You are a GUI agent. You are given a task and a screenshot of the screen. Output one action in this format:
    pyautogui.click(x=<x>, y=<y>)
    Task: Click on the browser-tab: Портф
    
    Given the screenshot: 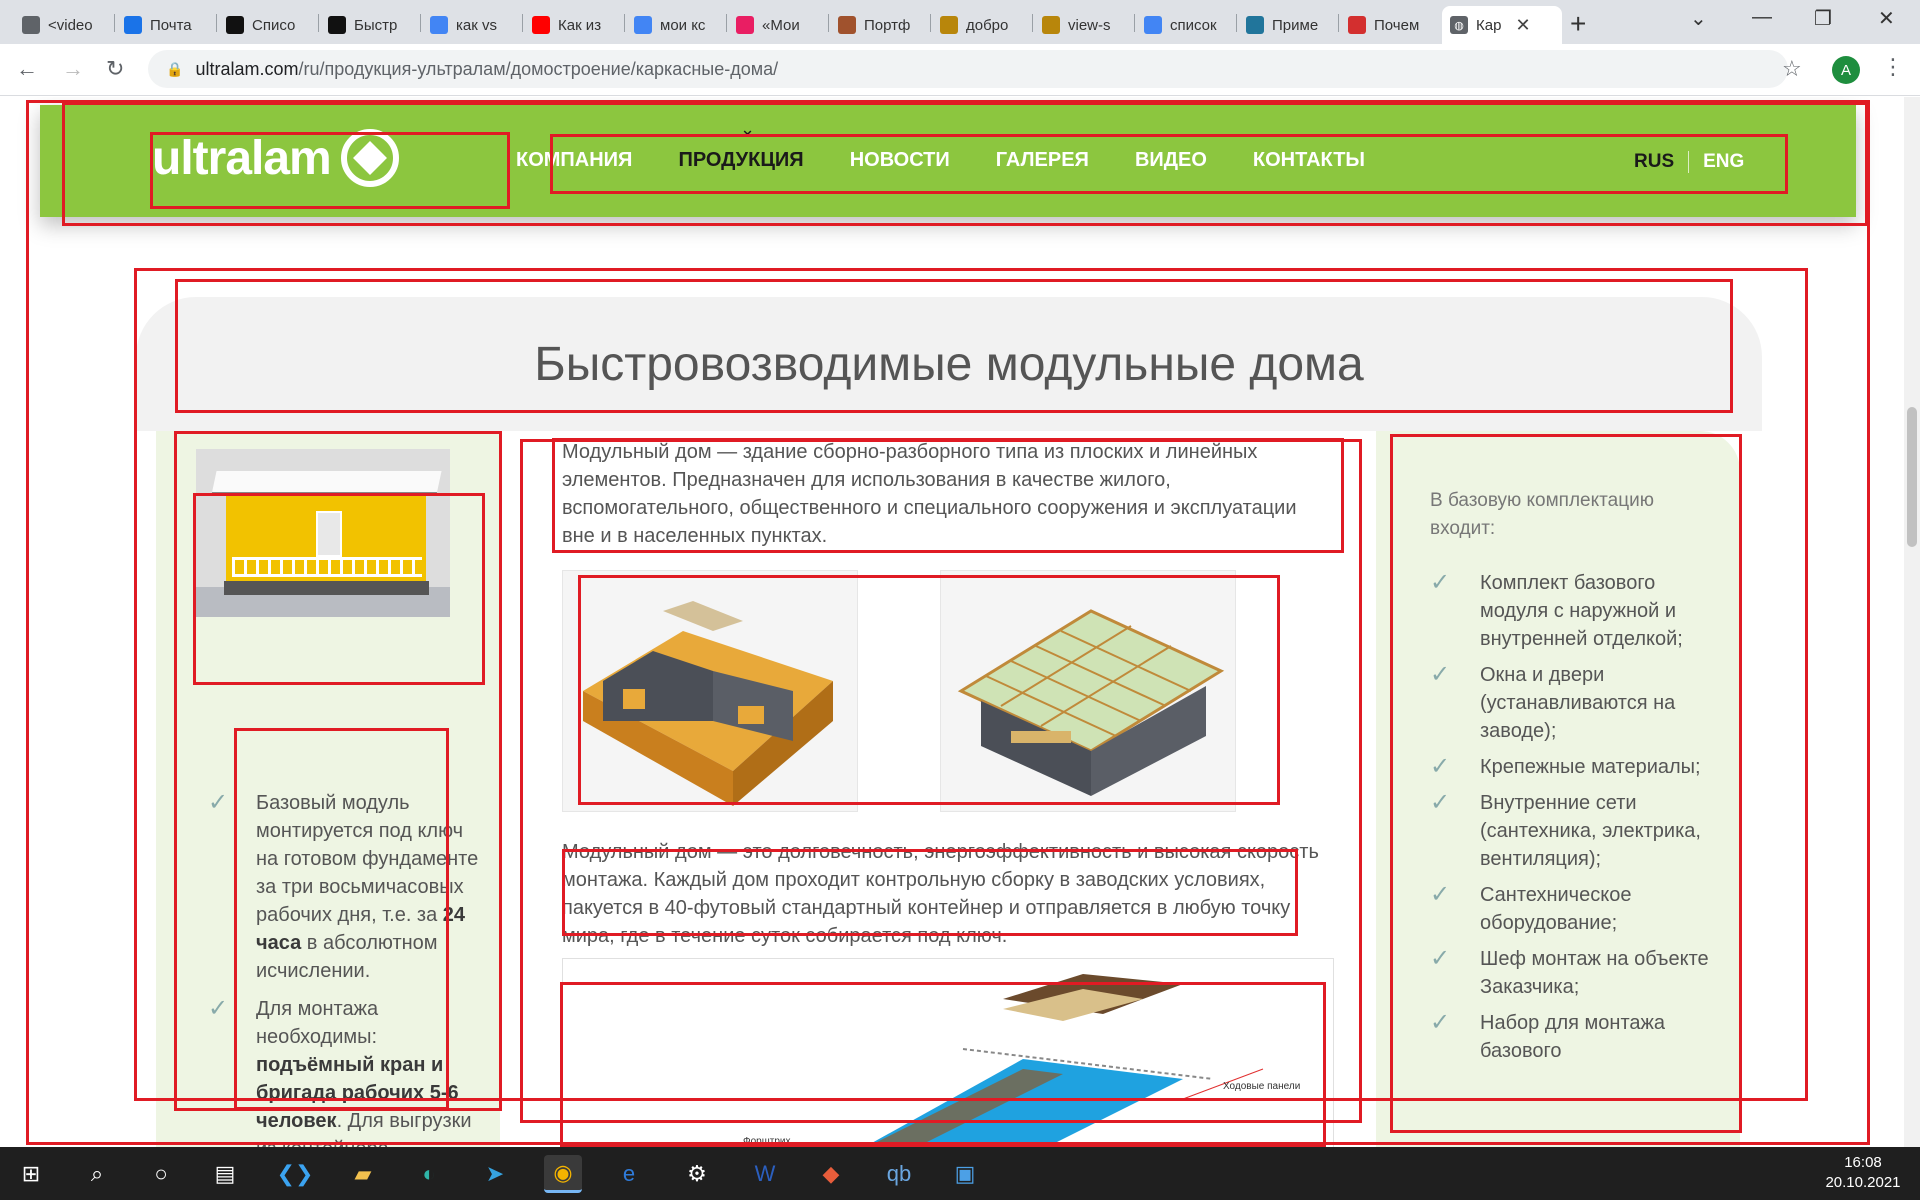 What is the action you would take?
    pyautogui.click(x=879, y=25)
    